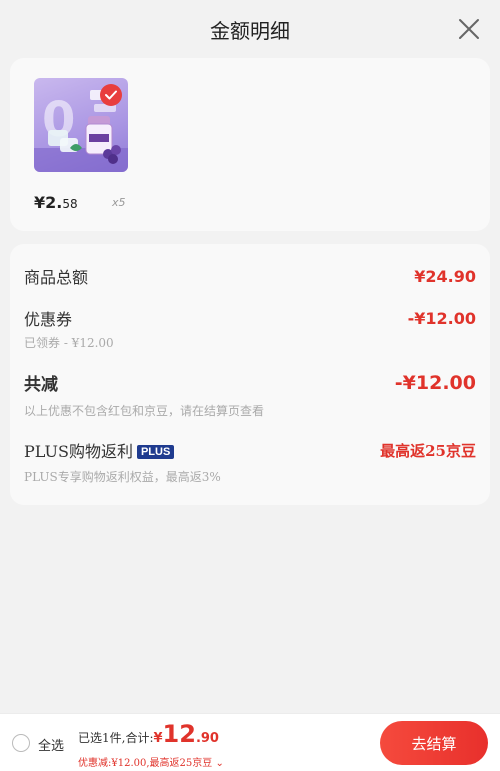 This screenshot has width=500, height=771. Describe the element at coordinates (122, 477) in the screenshot. I see `plus-sub: PLUS专享购物返利权益，最高返3%` at that location.